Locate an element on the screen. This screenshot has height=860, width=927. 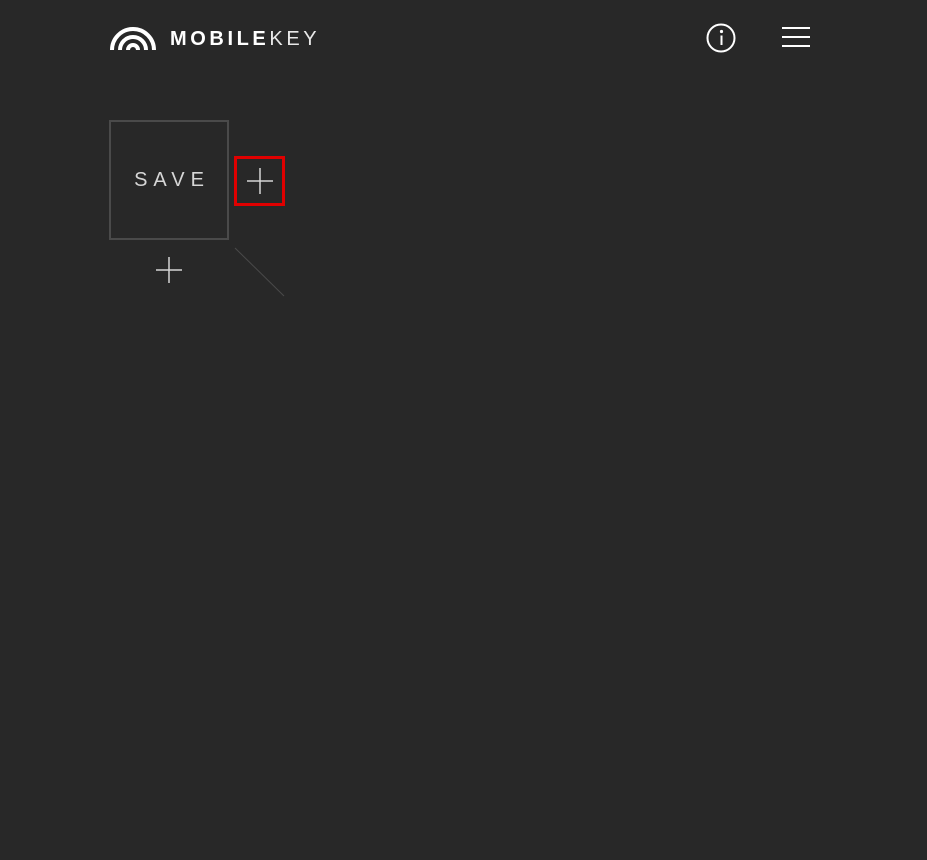
add-key-right-button is located at coordinates (259, 181).